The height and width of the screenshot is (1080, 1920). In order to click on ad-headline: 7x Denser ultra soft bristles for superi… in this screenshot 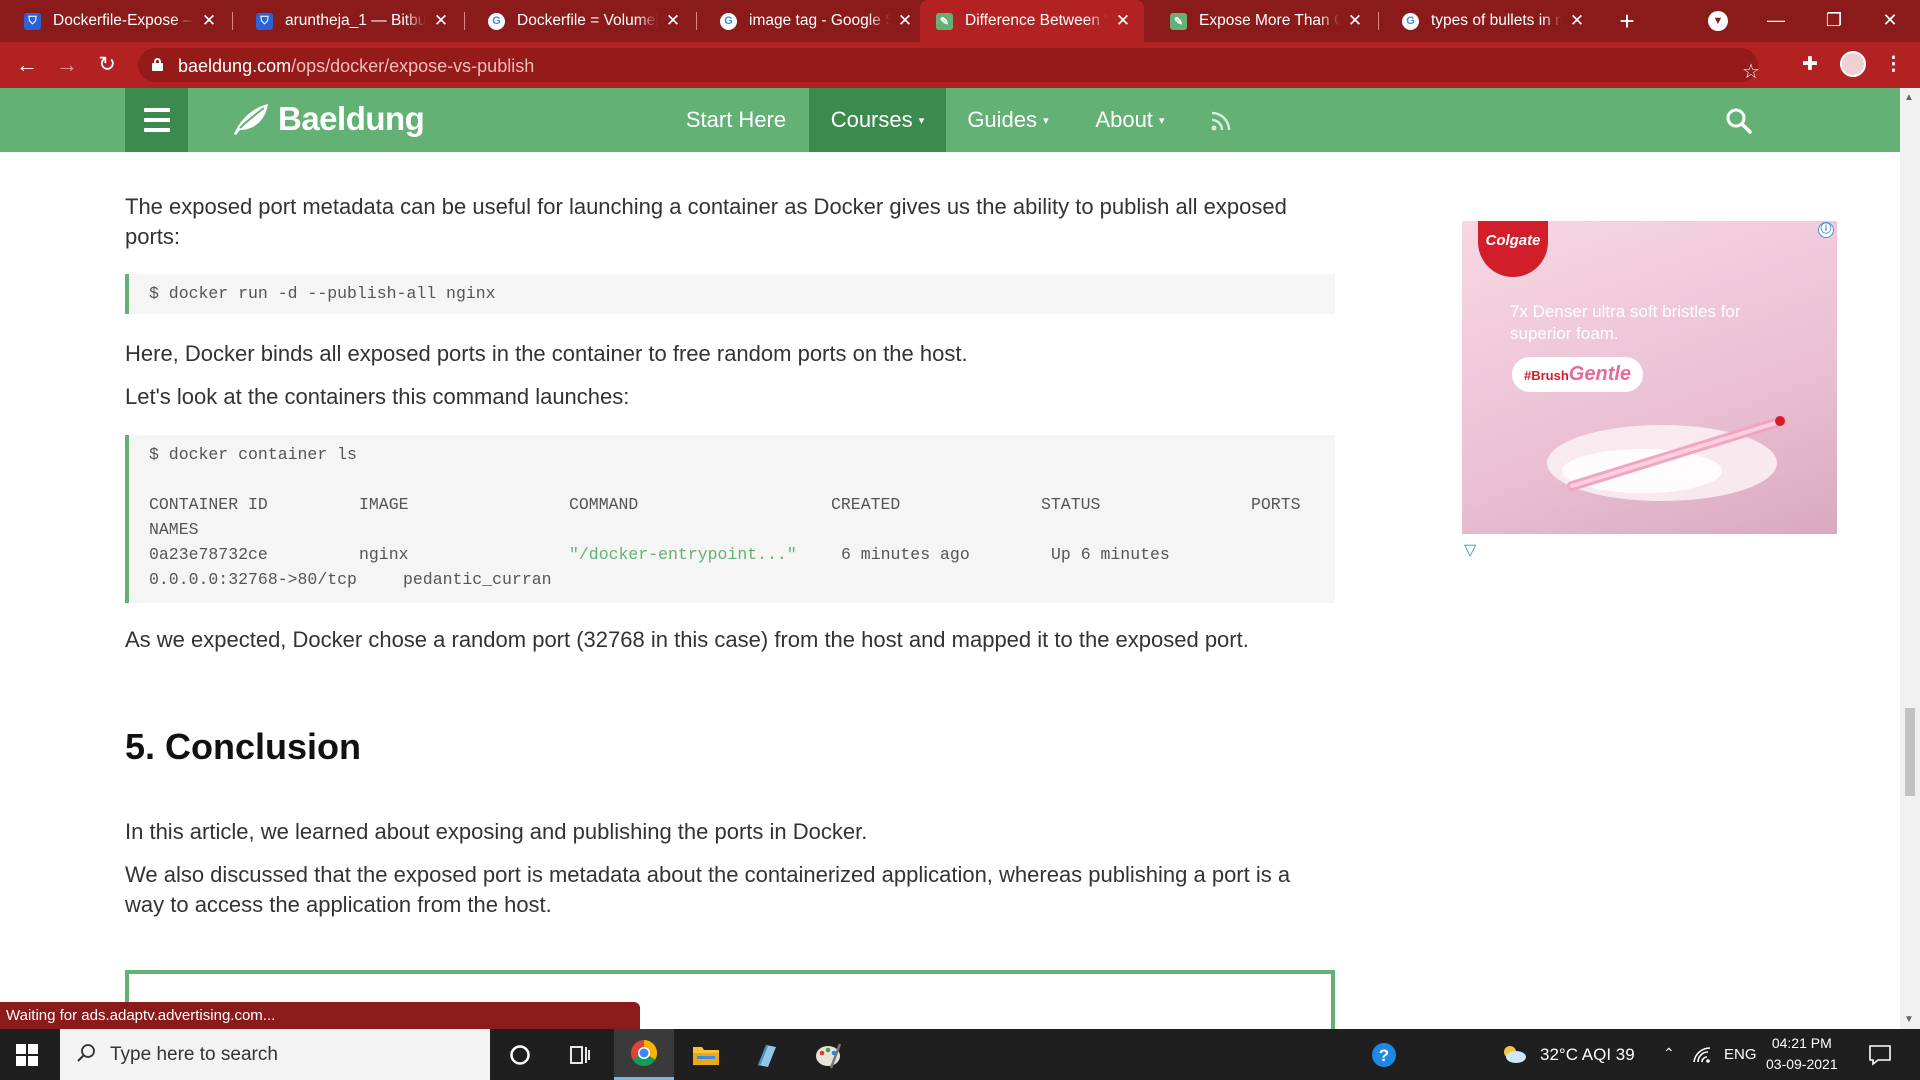, I will do `click(1625, 322)`.